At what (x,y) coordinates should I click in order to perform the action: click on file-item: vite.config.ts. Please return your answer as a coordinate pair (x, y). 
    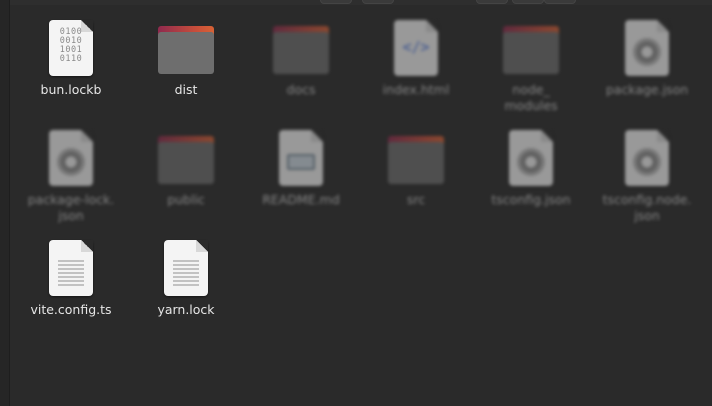
    Looking at the image, I should click on (71, 279).